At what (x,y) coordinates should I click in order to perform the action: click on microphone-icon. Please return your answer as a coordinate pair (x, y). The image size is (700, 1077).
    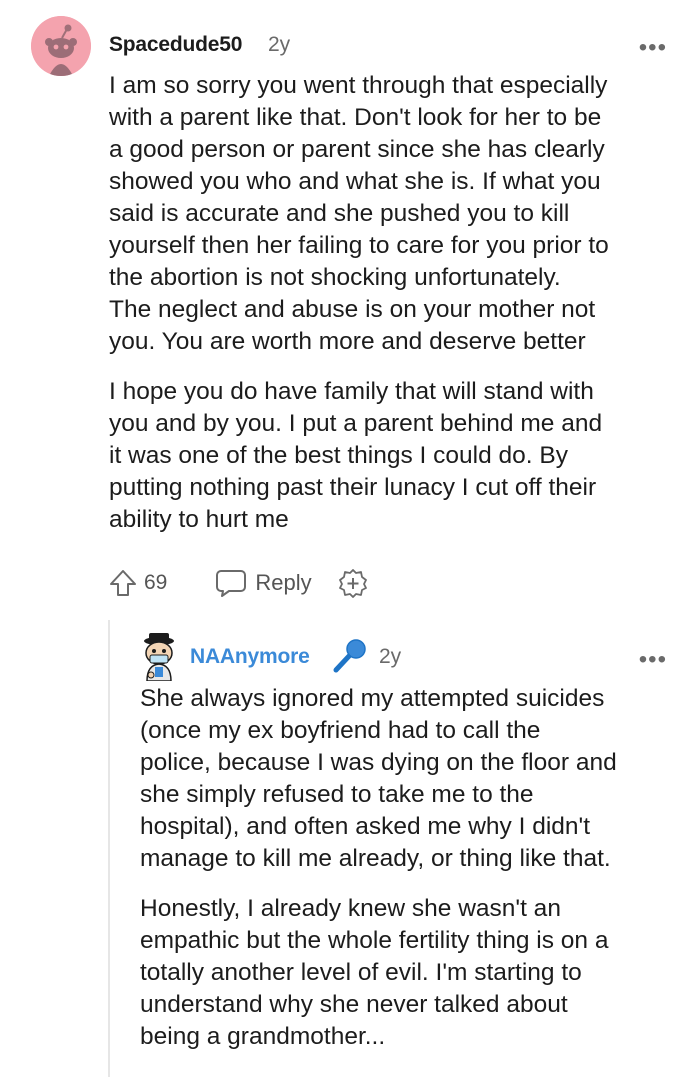
    Looking at the image, I should click on (349, 656).